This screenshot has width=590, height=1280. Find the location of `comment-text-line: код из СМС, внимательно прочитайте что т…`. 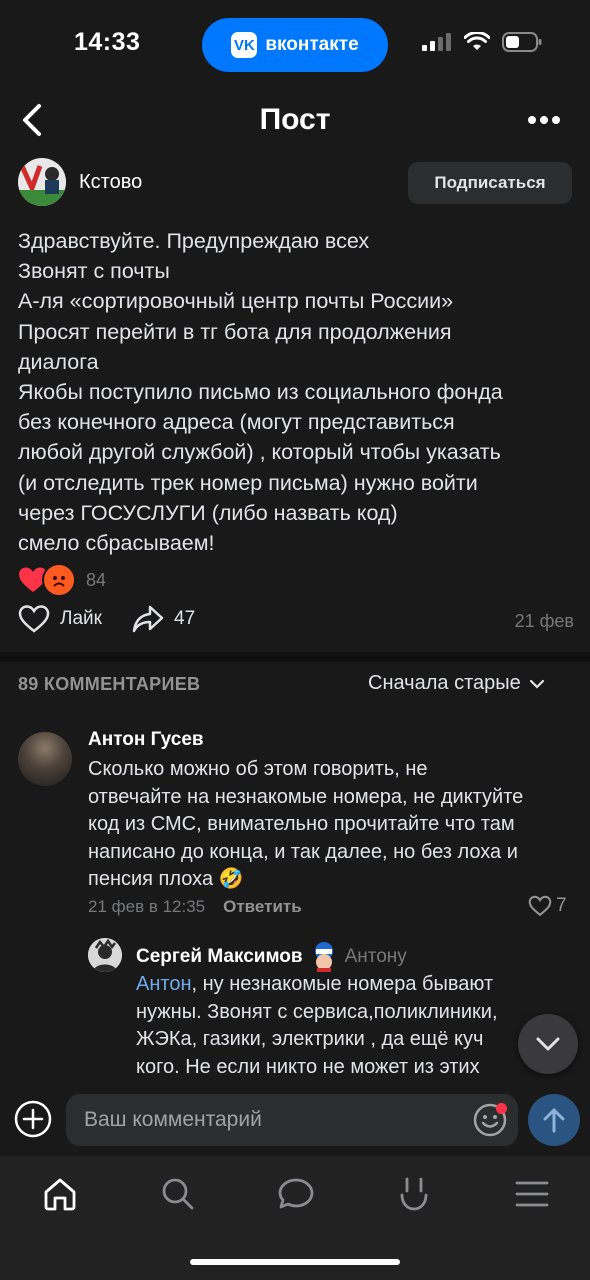

comment-text-line: код из СМС, внимательно прочитайте что т… is located at coordinates (301, 824).